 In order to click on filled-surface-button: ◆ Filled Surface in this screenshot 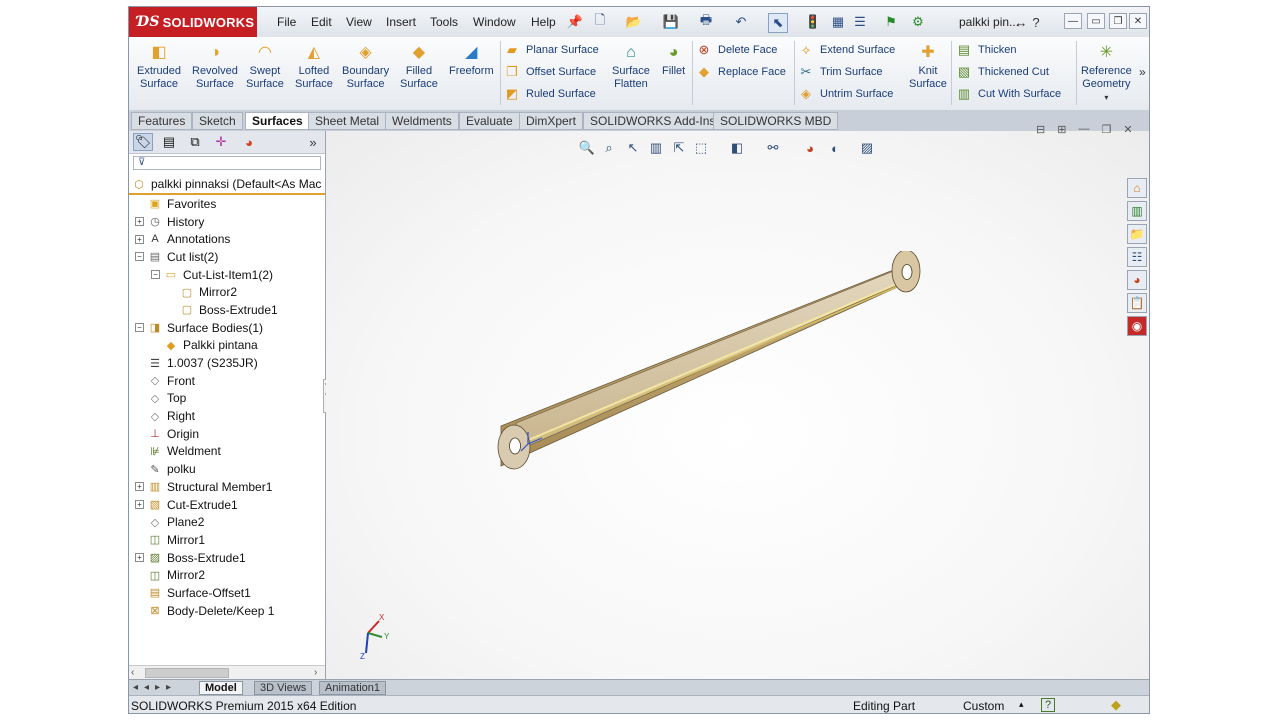, I will do `click(419, 66)`.